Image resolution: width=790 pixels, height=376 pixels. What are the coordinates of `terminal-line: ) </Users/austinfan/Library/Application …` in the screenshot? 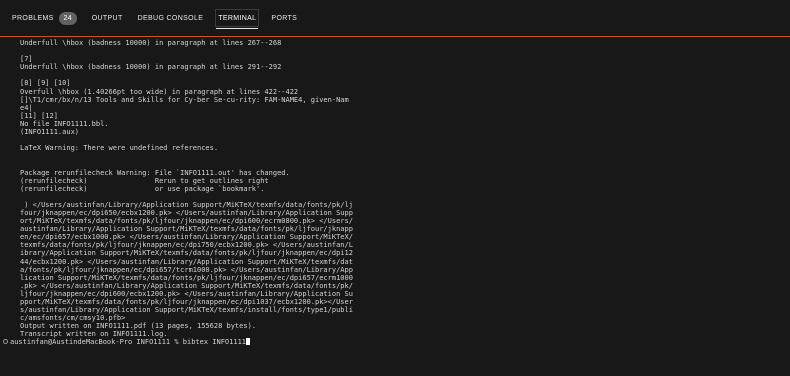 It's located at (186, 204).